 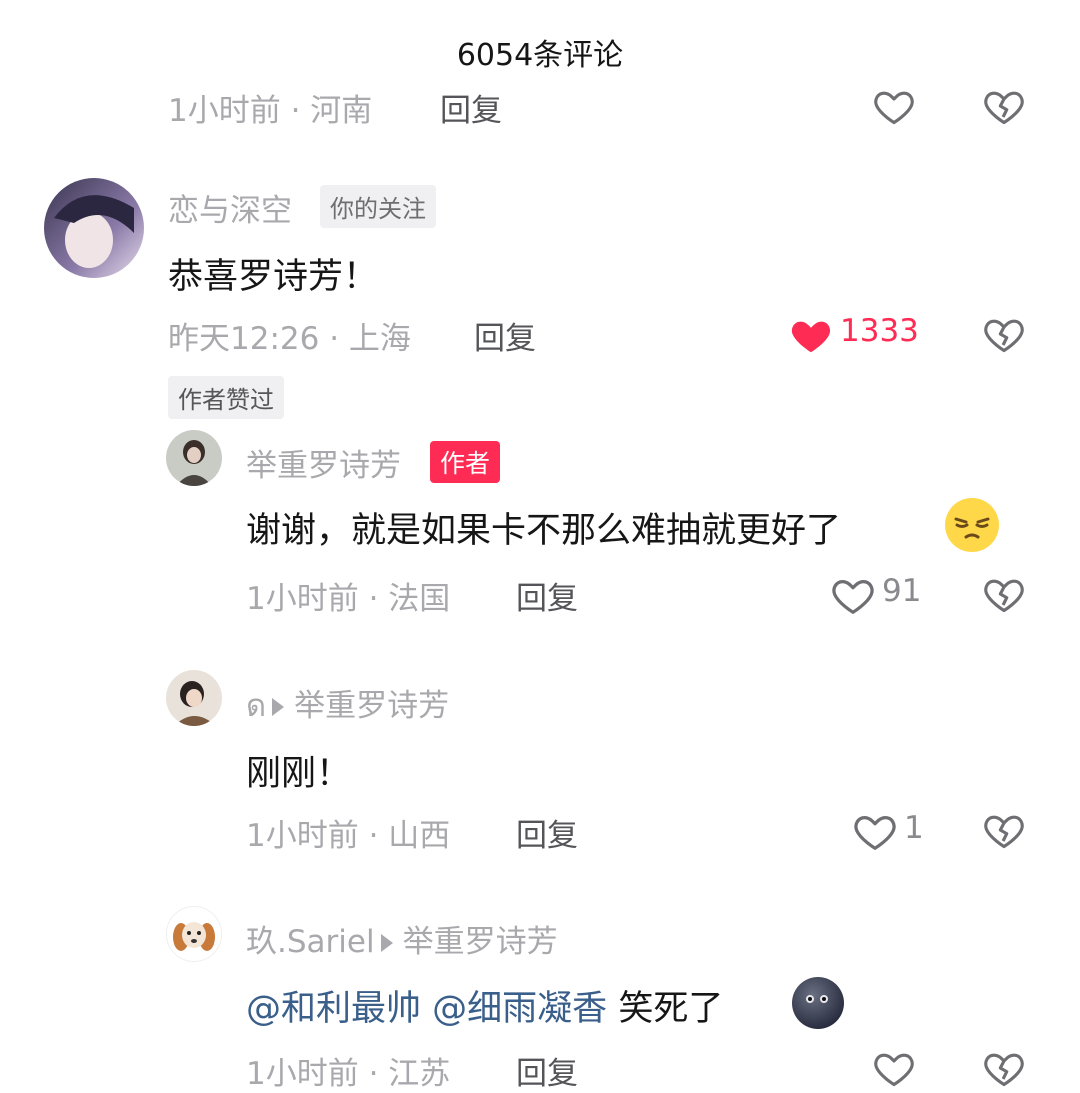 I want to click on comment-username: 玖.Sariel, so click(x=310, y=942).